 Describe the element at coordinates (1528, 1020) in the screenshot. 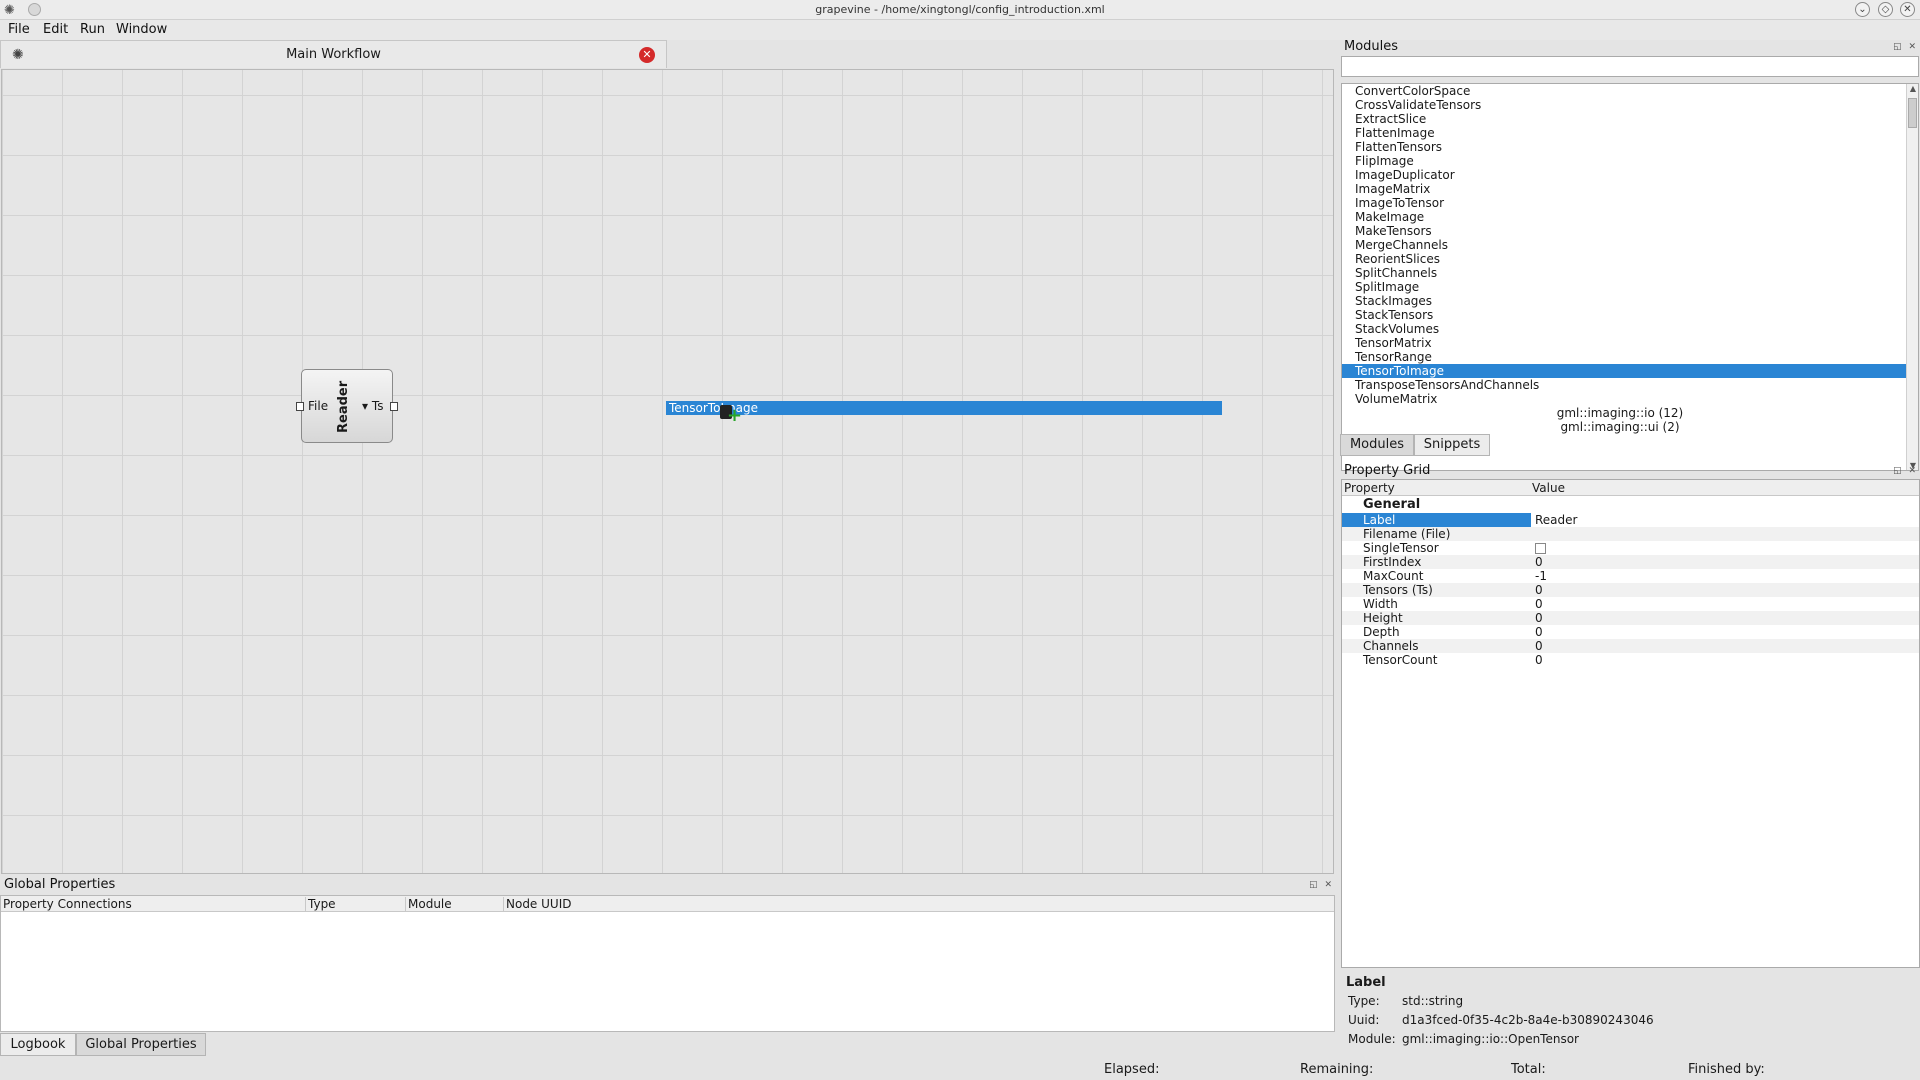

I see `info-uuid-value: d1a3fced-0f35-4c2b-8a4e-b30890243046` at that location.